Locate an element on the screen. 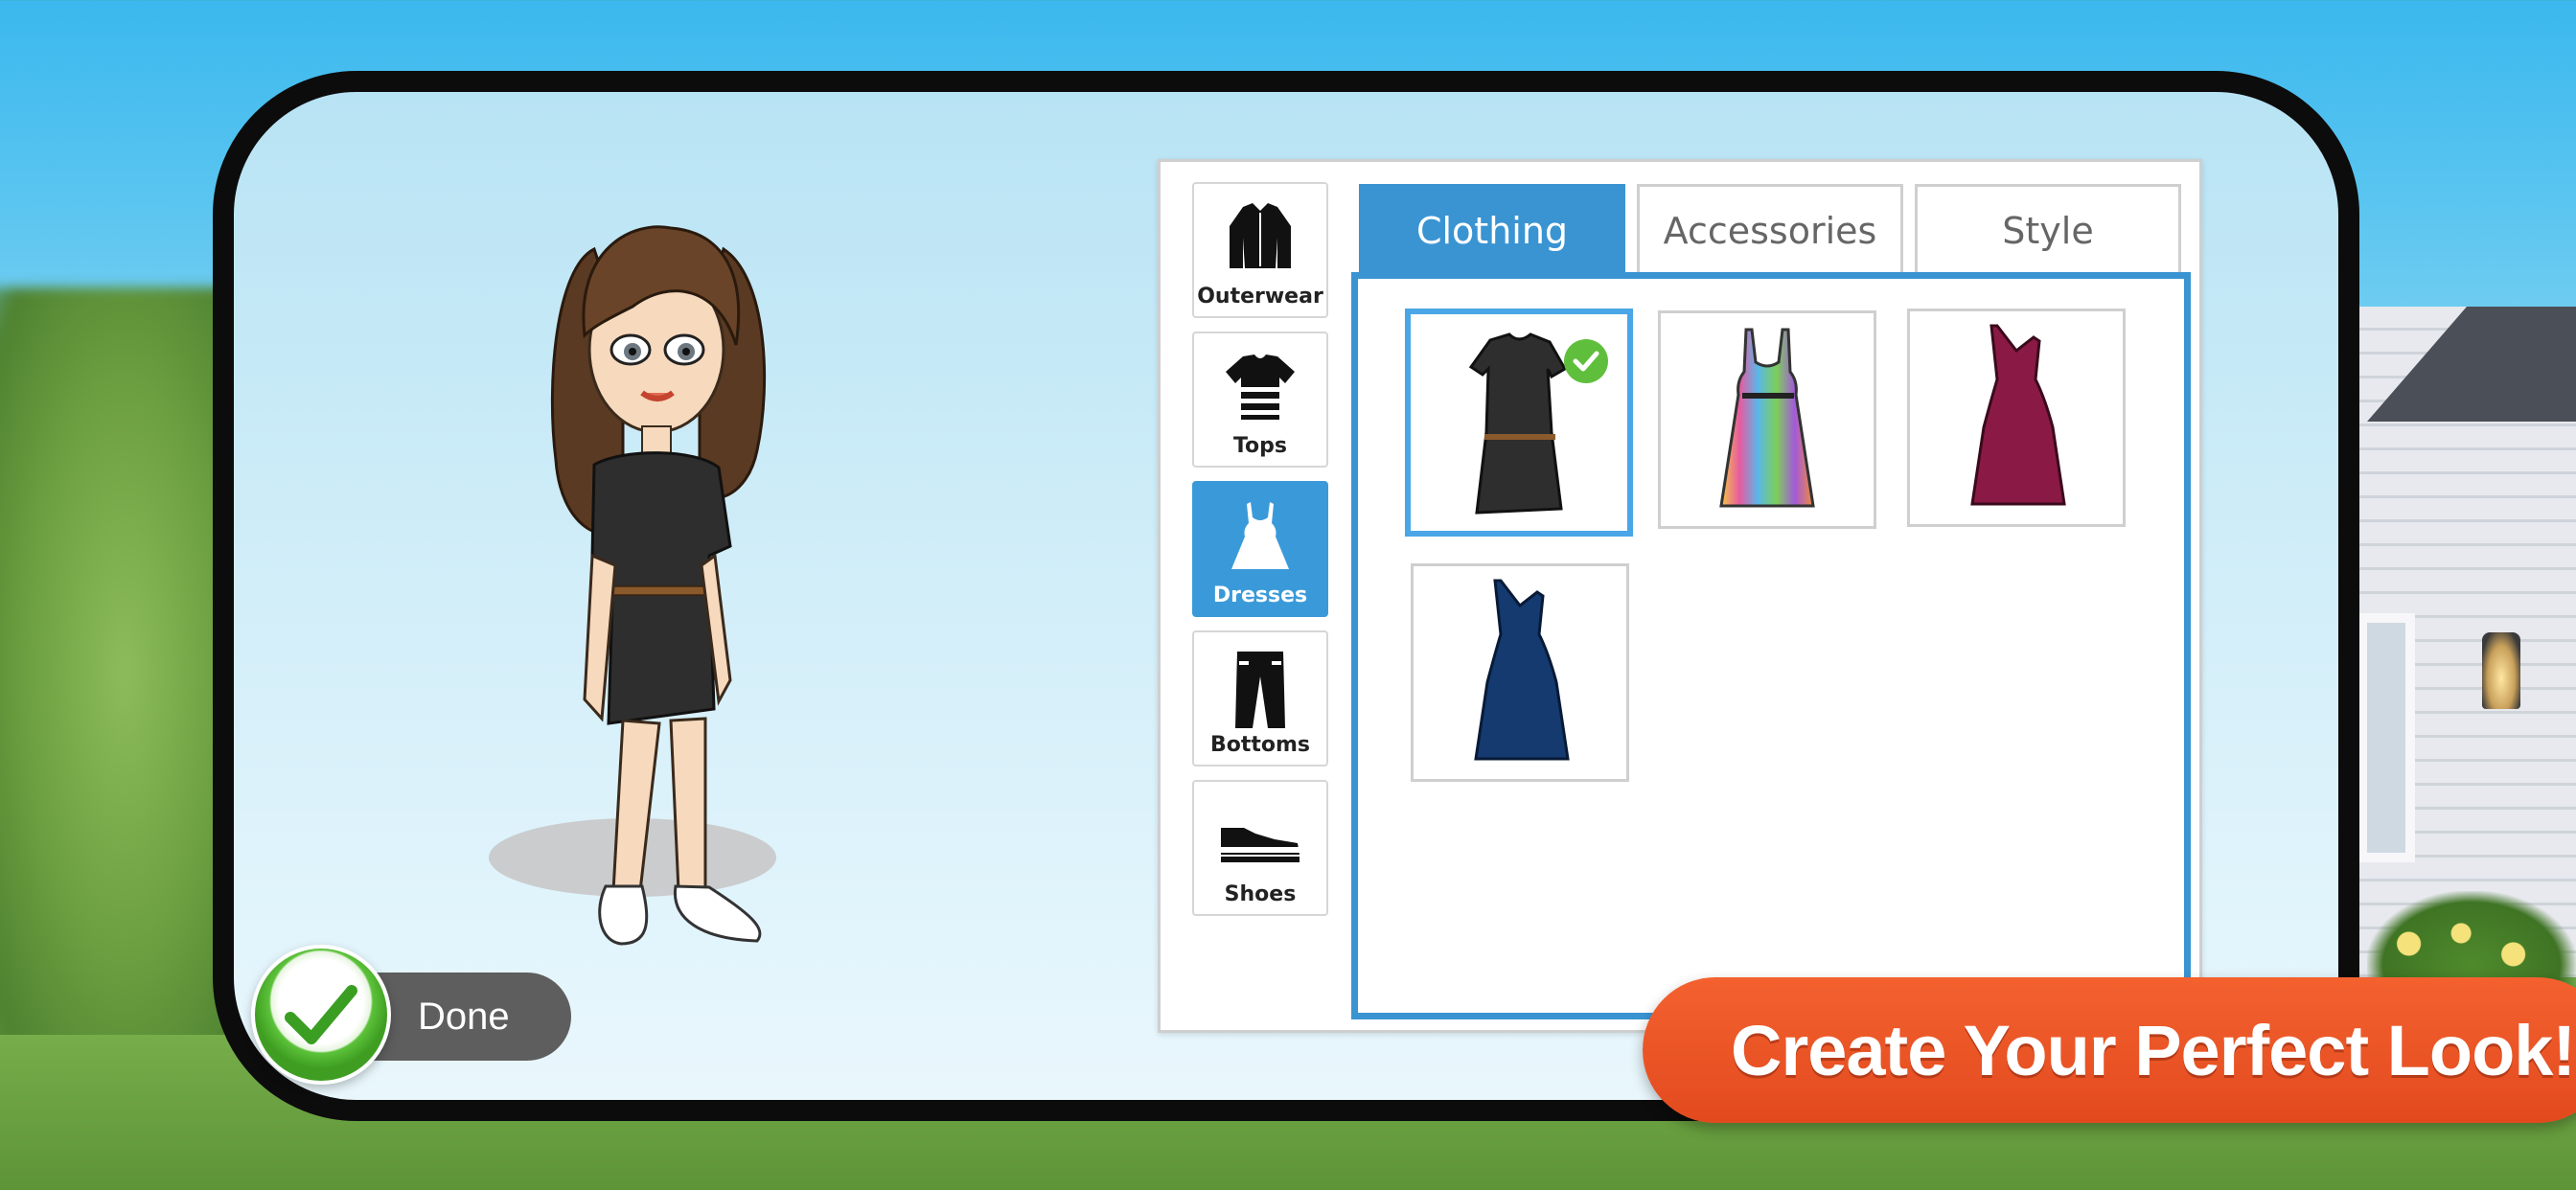 The width and height of the screenshot is (2576, 1190). category-bottoms: Bottoms is located at coordinates (1260, 699).